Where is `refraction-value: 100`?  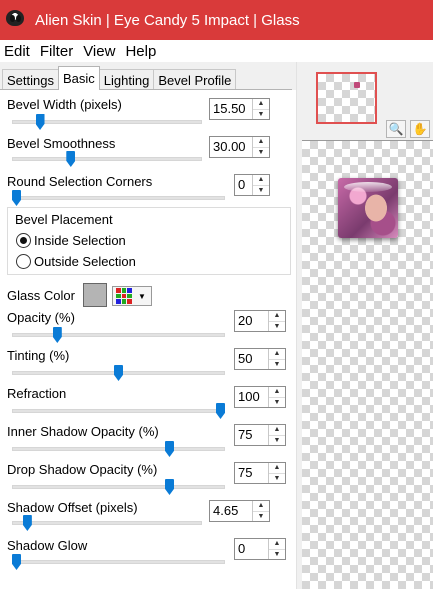 refraction-value: 100 is located at coordinates (251, 397).